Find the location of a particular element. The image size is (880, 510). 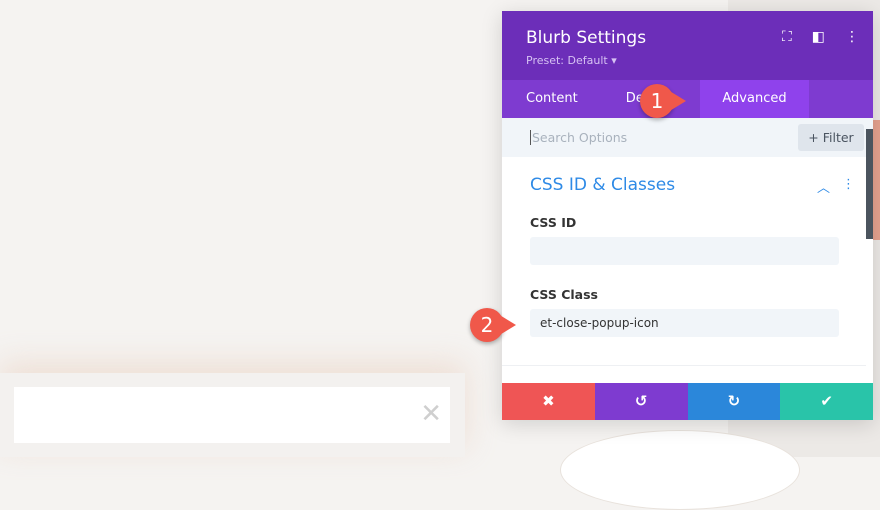

tab-content: Content is located at coordinates (552, 99).